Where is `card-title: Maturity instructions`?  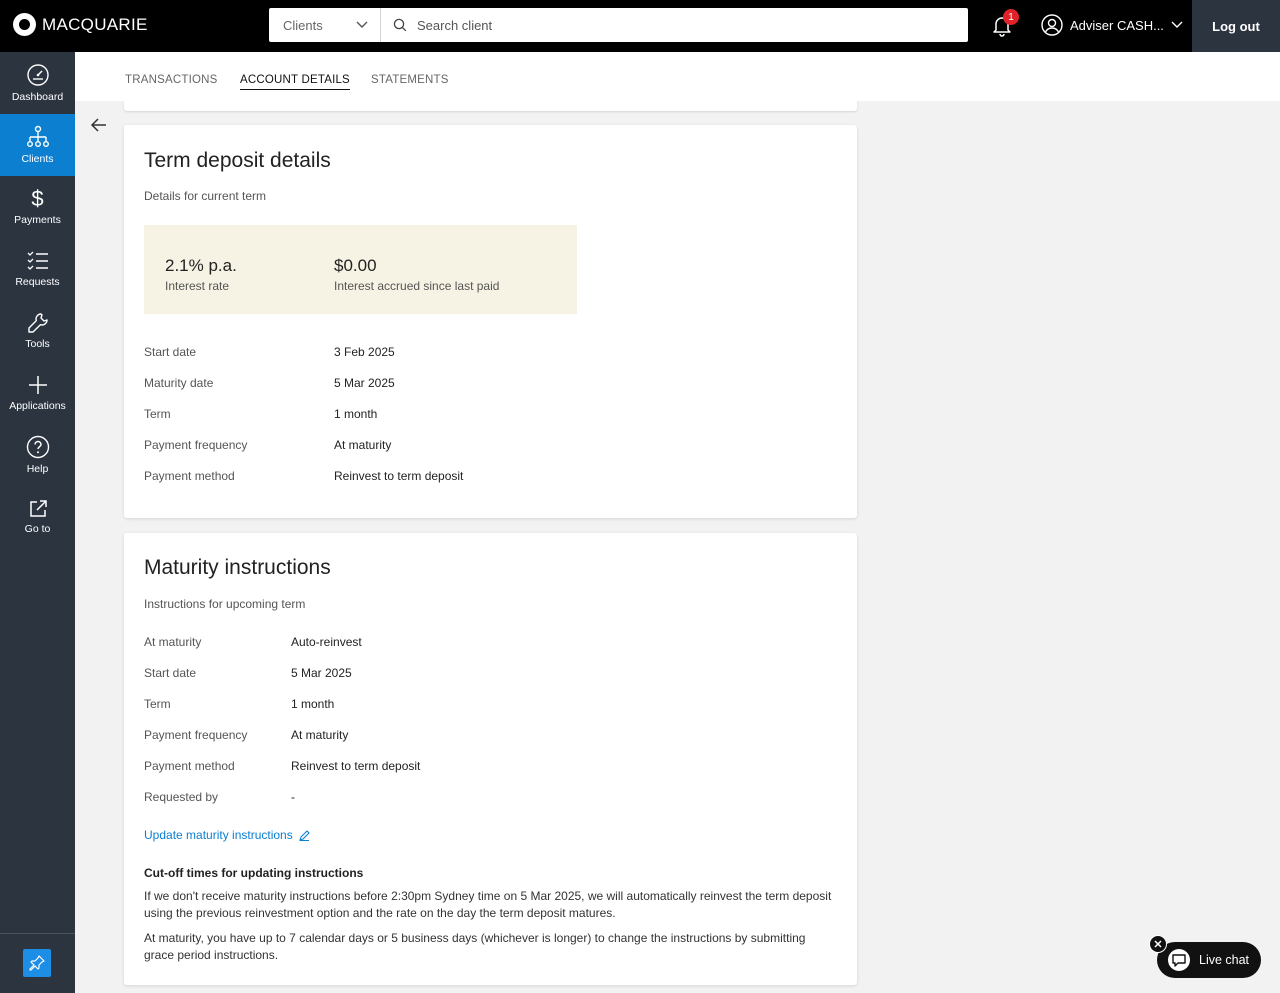 card-title: Maturity instructions is located at coordinates (237, 567).